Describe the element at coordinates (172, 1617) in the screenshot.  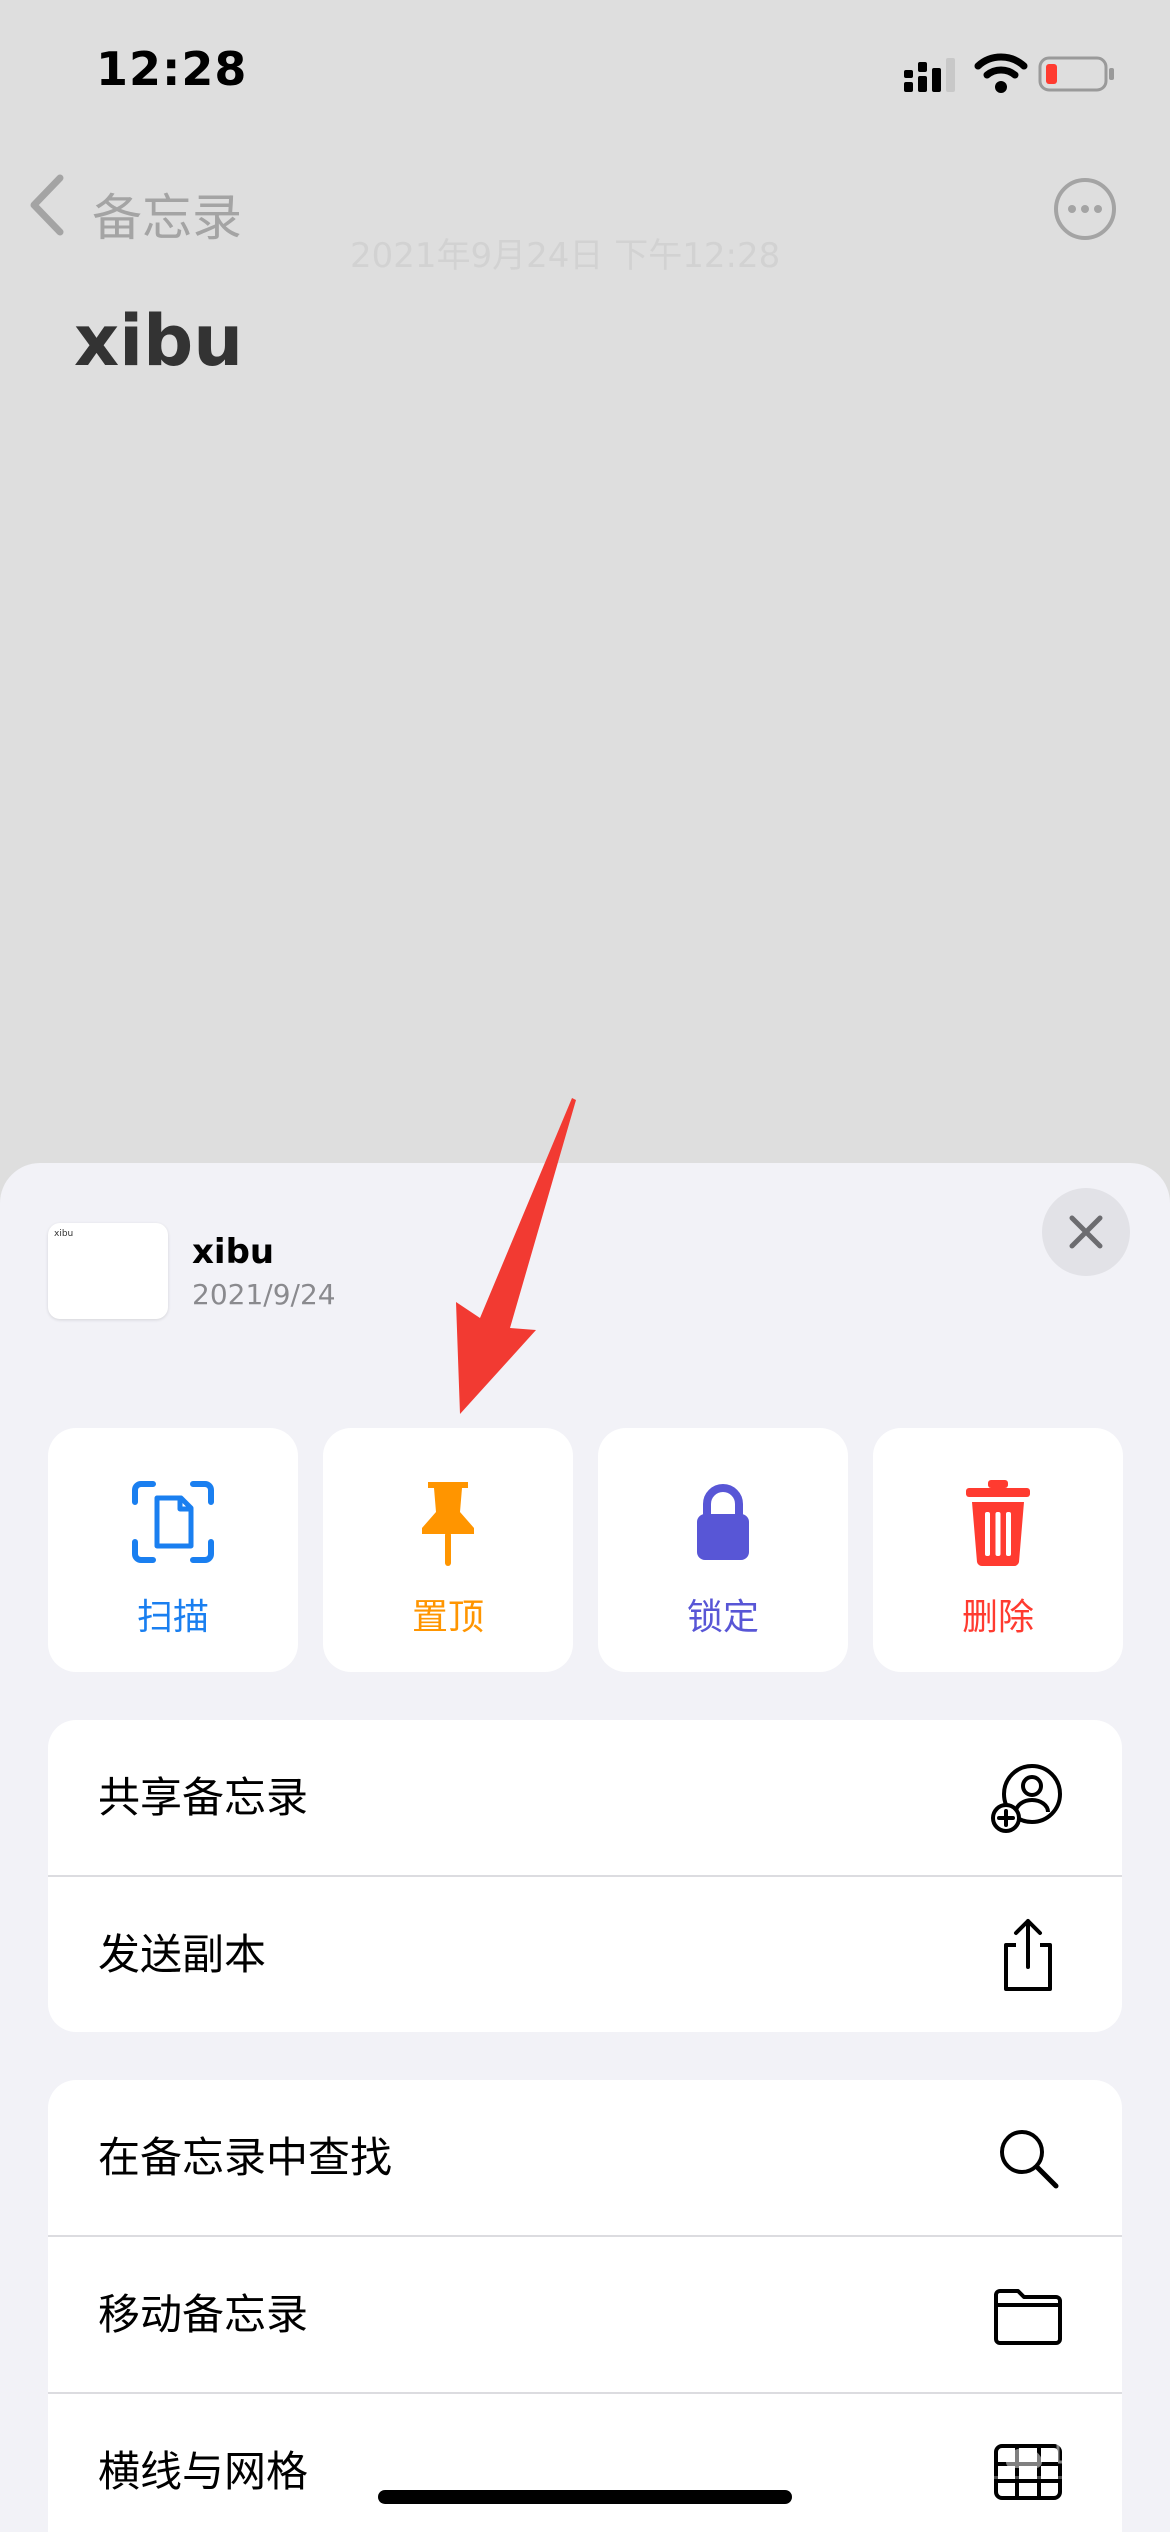
I see `scan-label: 扫描` at that location.